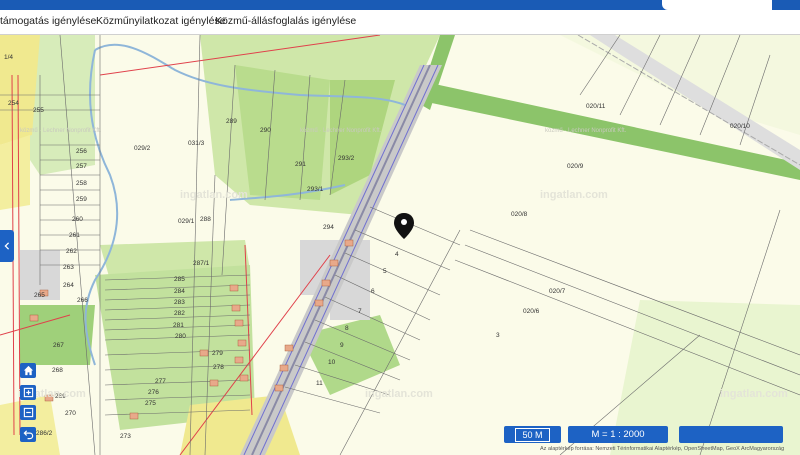 The height and width of the screenshot is (455, 800). I want to click on home-icon, so click(28, 370).